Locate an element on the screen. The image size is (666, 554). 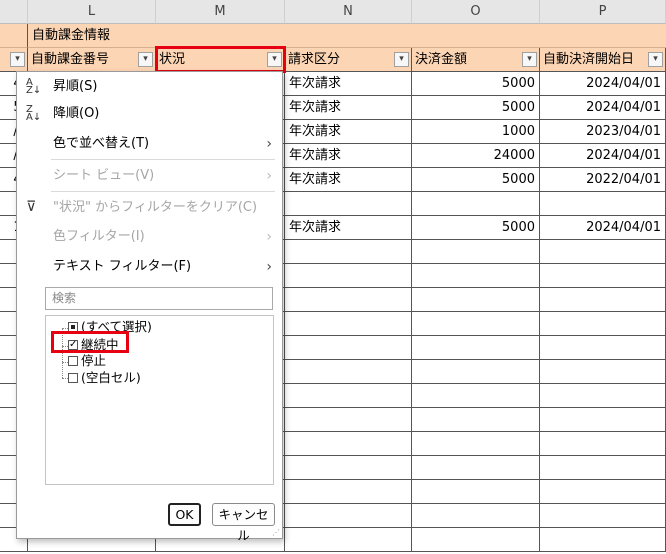
menu-sheet-view: シート ビュー(V) › is located at coordinates (149, 176).